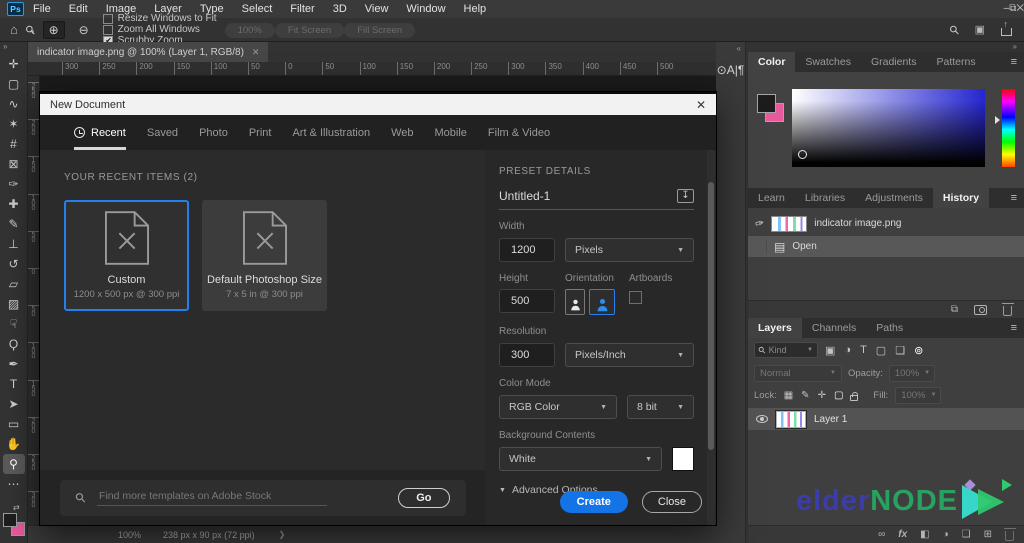  Describe the element at coordinates (84, 30) in the screenshot. I see `zoom-out-button: ⊖` at that location.